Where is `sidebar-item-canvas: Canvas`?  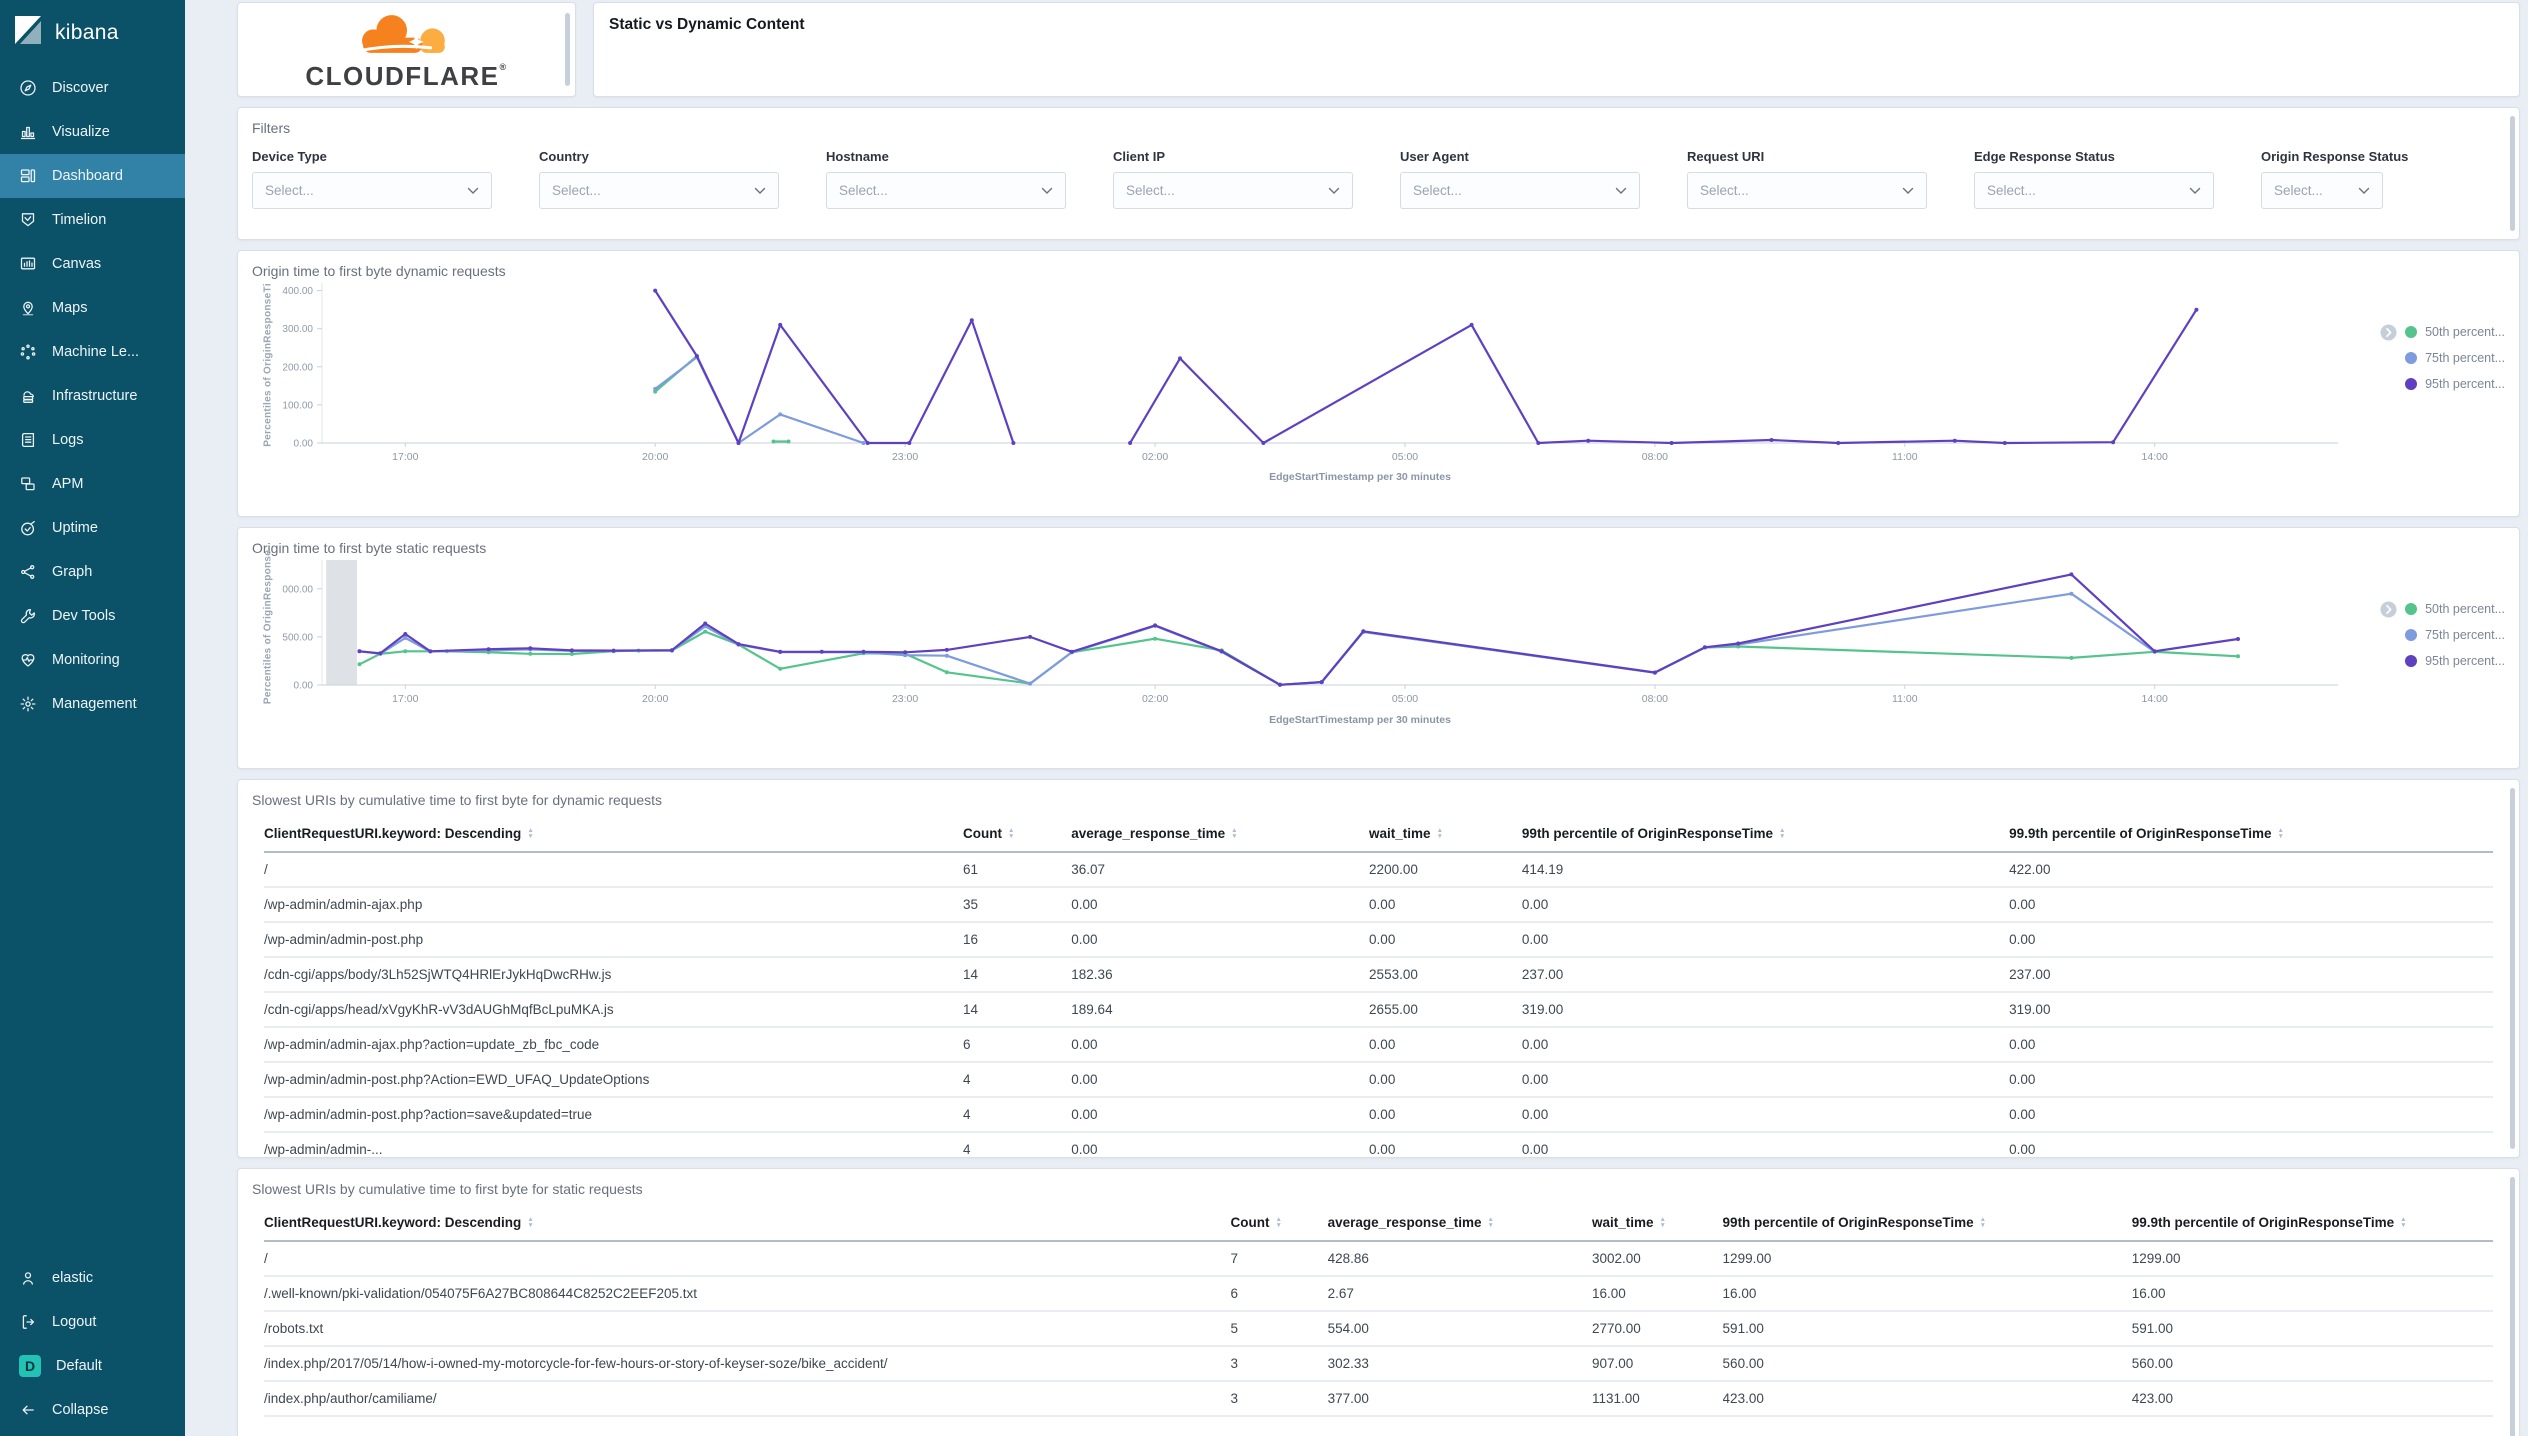
sidebar-item-canvas: Canvas is located at coordinates (92, 264).